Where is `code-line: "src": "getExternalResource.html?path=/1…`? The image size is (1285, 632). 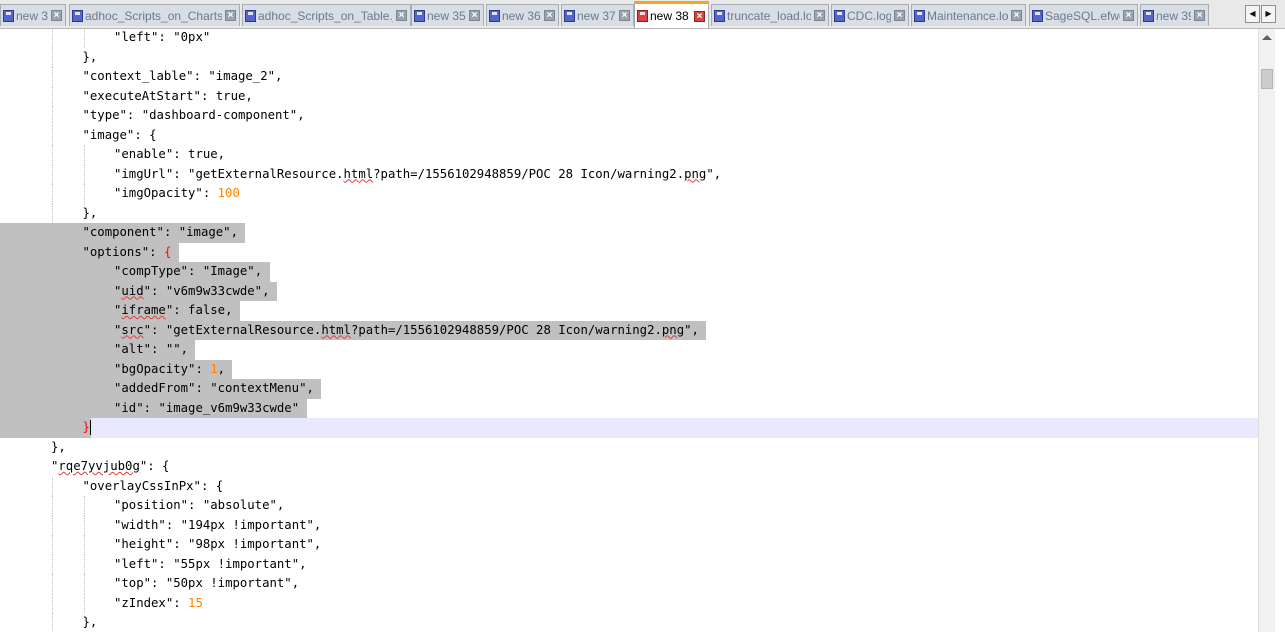 code-line: "src": "getExternalResource.html?path=/1… is located at coordinates (629, 330).